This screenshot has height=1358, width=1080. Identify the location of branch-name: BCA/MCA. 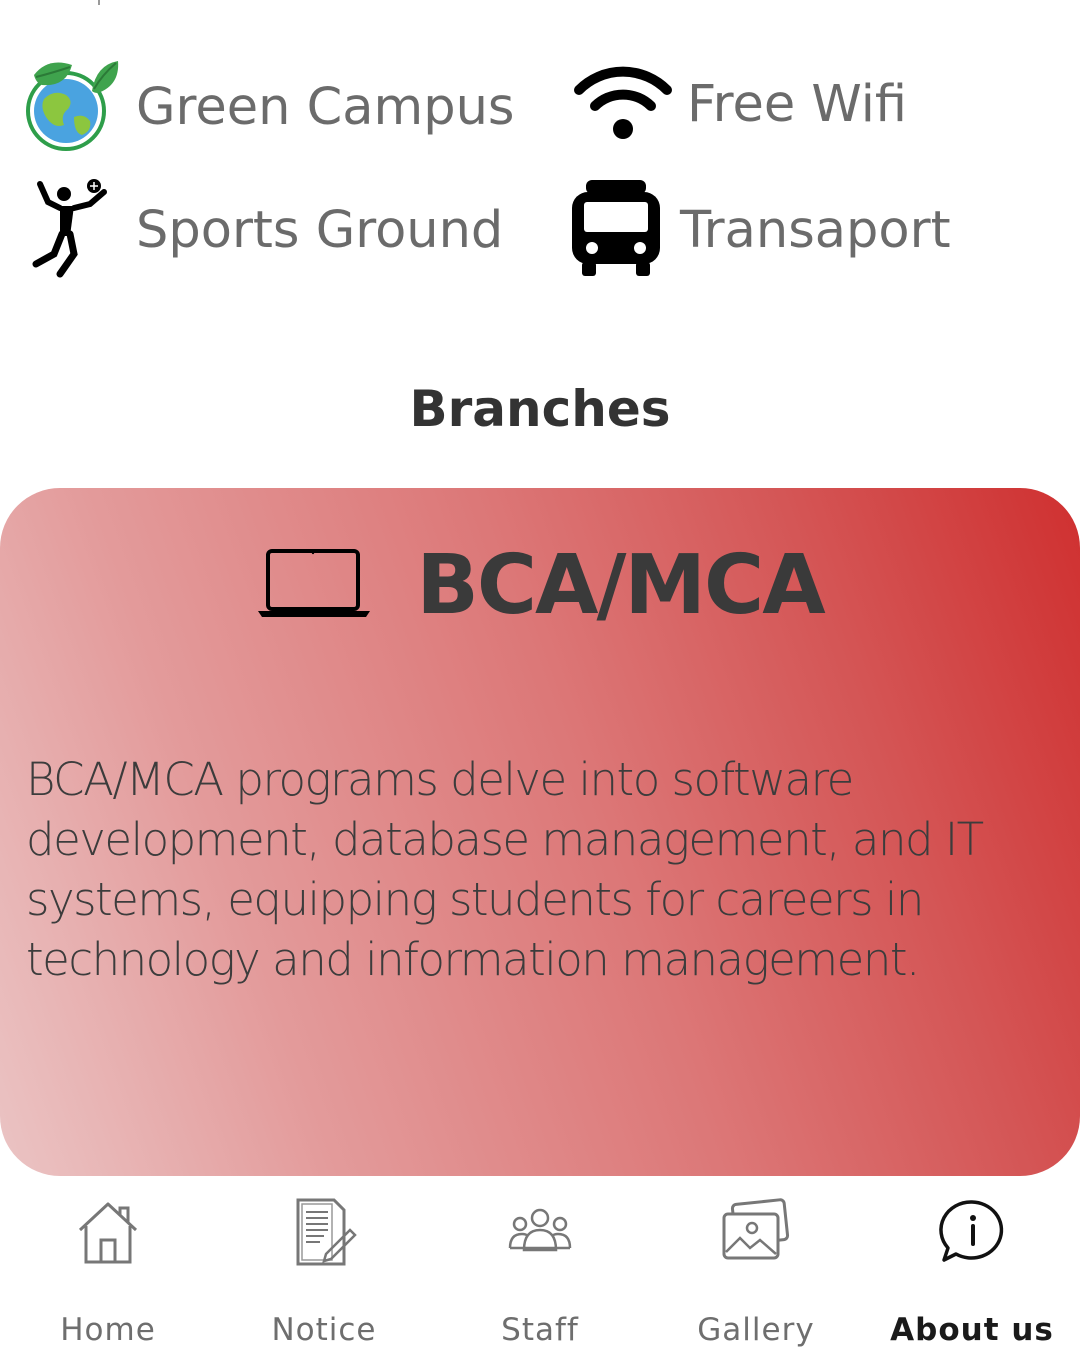
(620, 585).